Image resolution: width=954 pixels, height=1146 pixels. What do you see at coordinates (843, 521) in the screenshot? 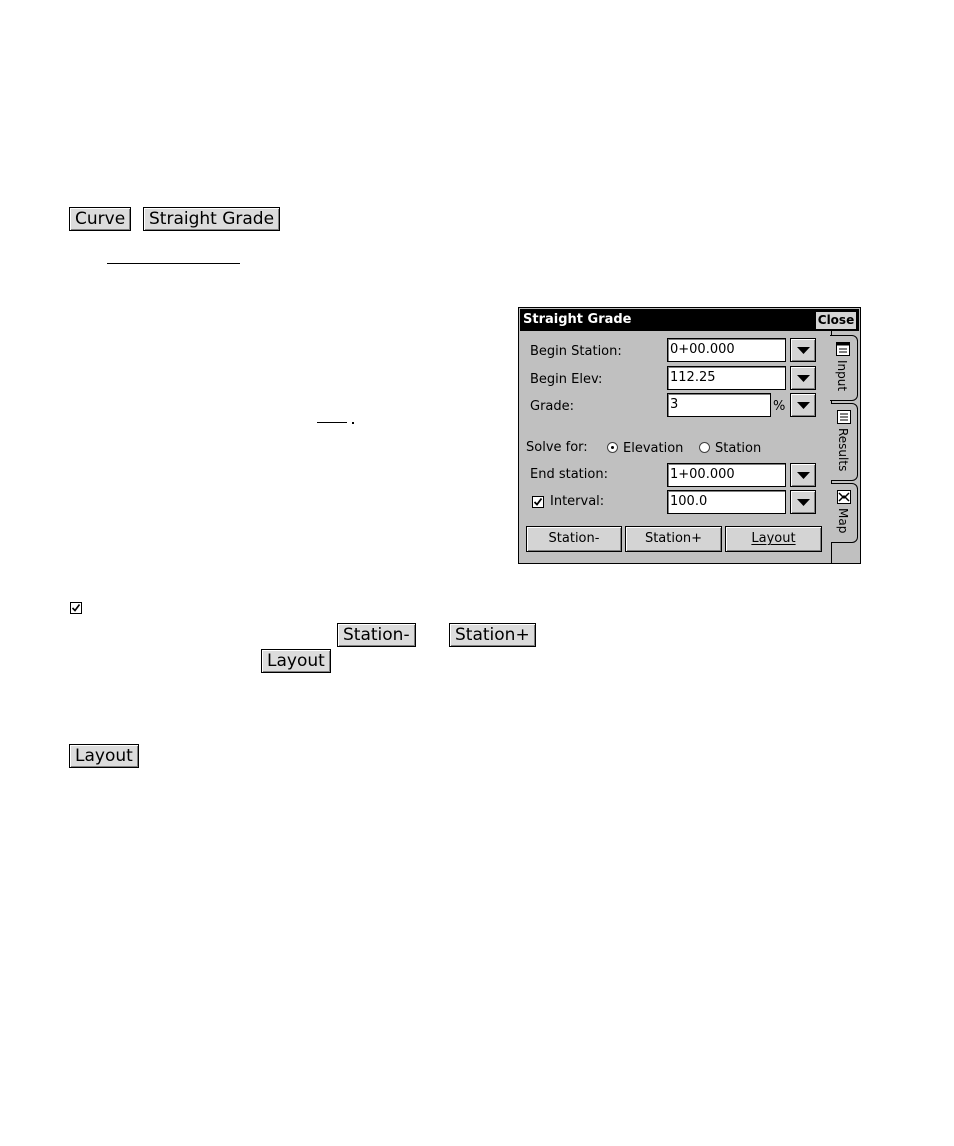
I see `tab-map-label: Map` at bounding box center [843, 521].